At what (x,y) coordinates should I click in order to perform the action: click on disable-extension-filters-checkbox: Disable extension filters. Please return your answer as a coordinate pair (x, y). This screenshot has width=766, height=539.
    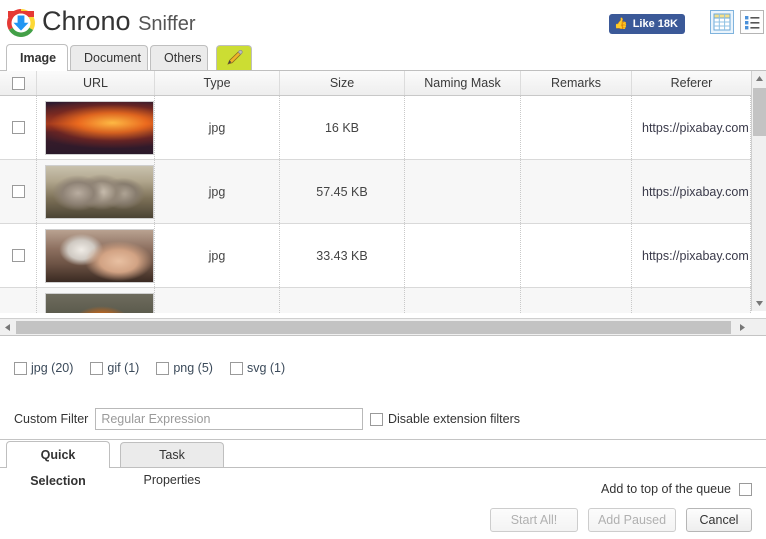
    Looking at the image, I should click on (445, 419).